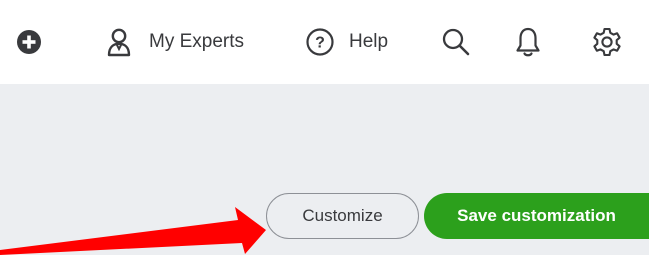  I want to click on person-icon, so click(119, 42).